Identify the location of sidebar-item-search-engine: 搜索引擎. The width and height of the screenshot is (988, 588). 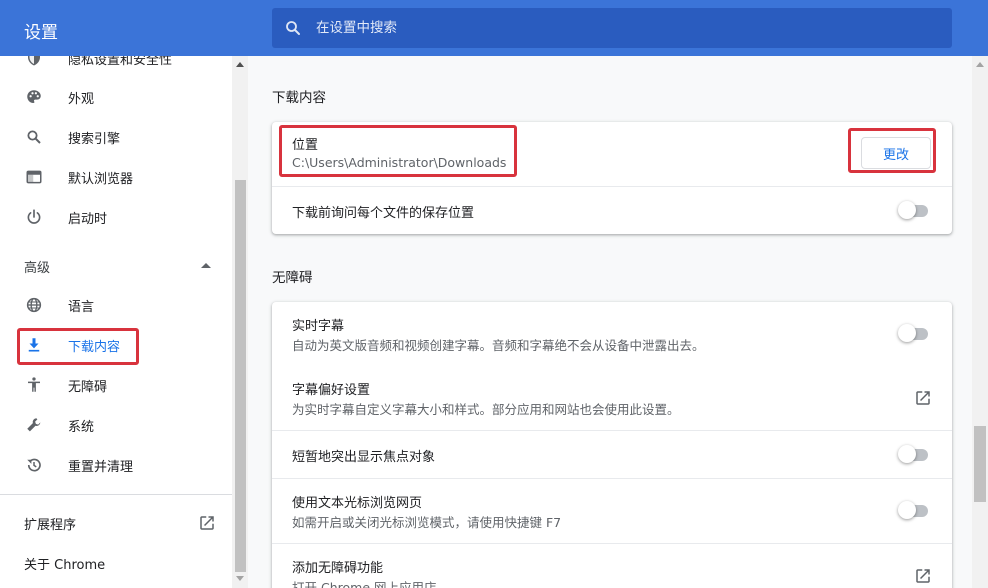
(116, 137).